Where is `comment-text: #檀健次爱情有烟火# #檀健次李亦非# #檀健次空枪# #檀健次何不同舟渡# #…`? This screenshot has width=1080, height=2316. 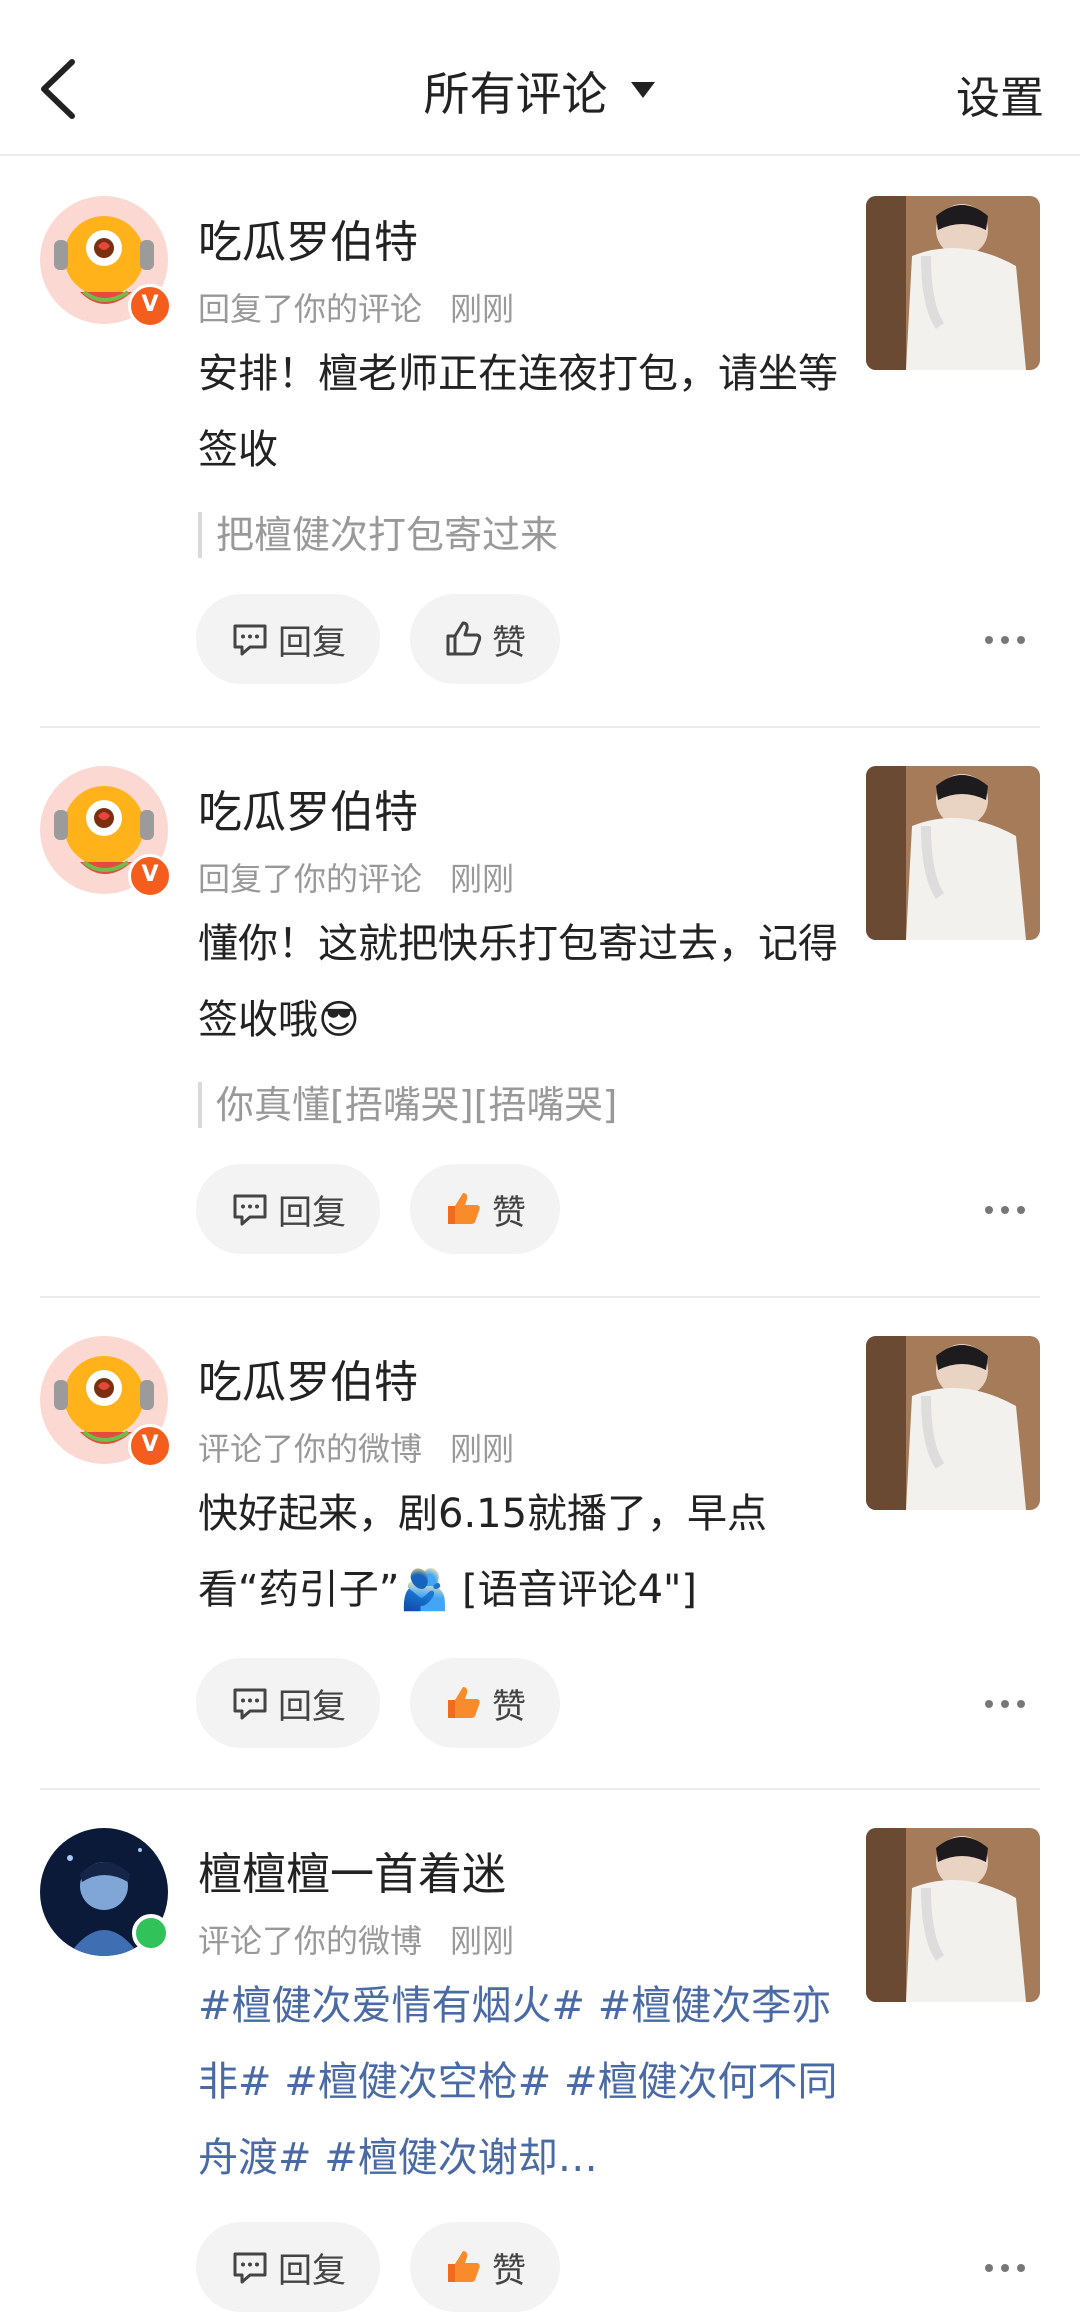 comment-text: #檀健次爱情有烟火# #檀健次李亦非# #檀健次空枪# #檀健次何不同舟渡# #… is located at coordinates (518, 2082).